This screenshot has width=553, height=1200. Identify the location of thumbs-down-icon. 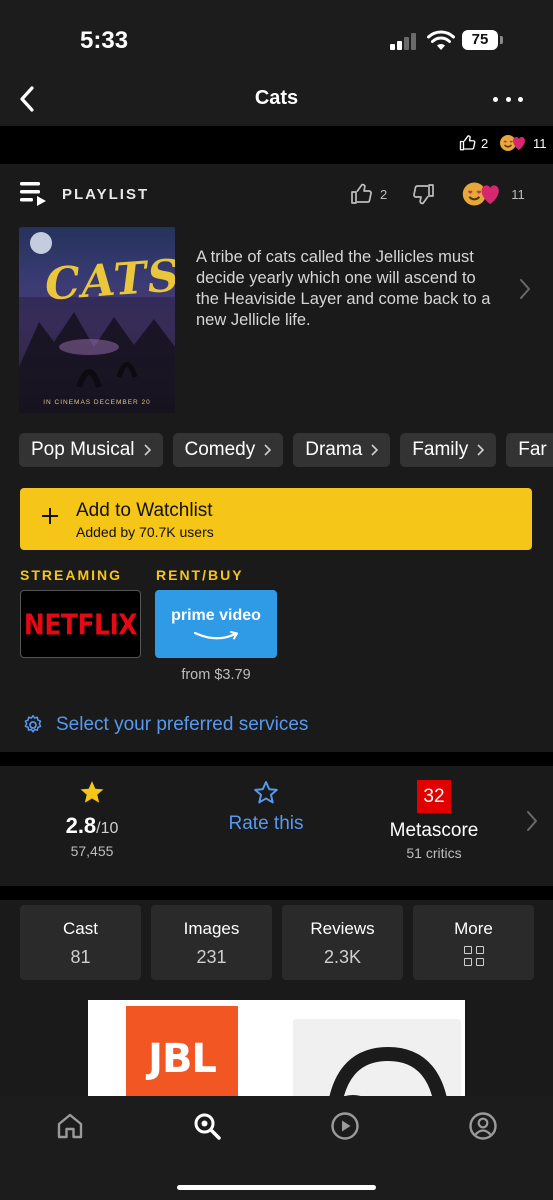
(424, 194).